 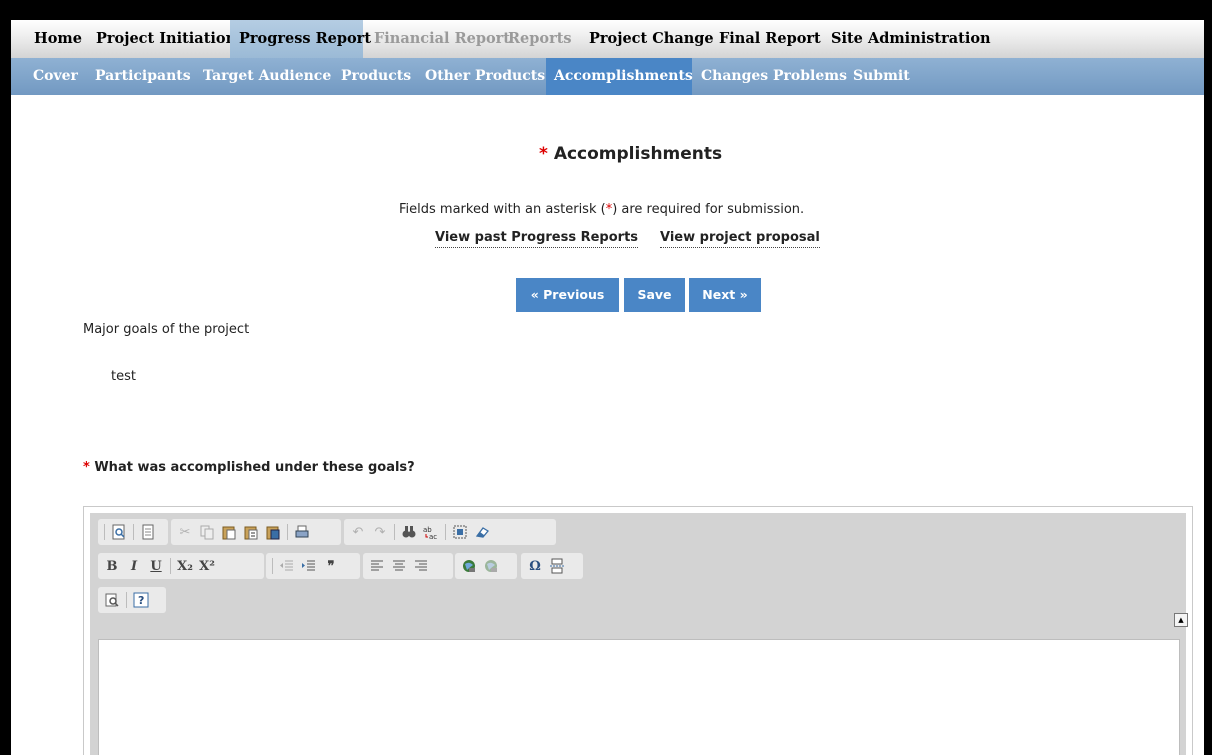 I want to click on view-project-proposal-link: View project proposal, so click(x=740, y=239).